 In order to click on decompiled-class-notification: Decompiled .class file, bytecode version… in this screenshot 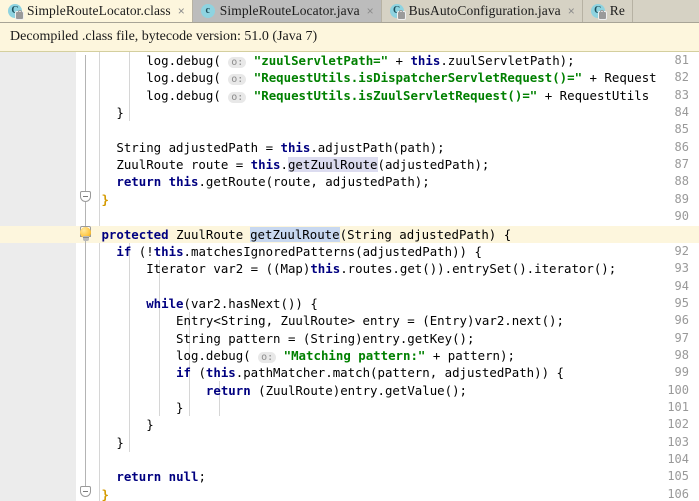, I will do `click(349, 37)`.